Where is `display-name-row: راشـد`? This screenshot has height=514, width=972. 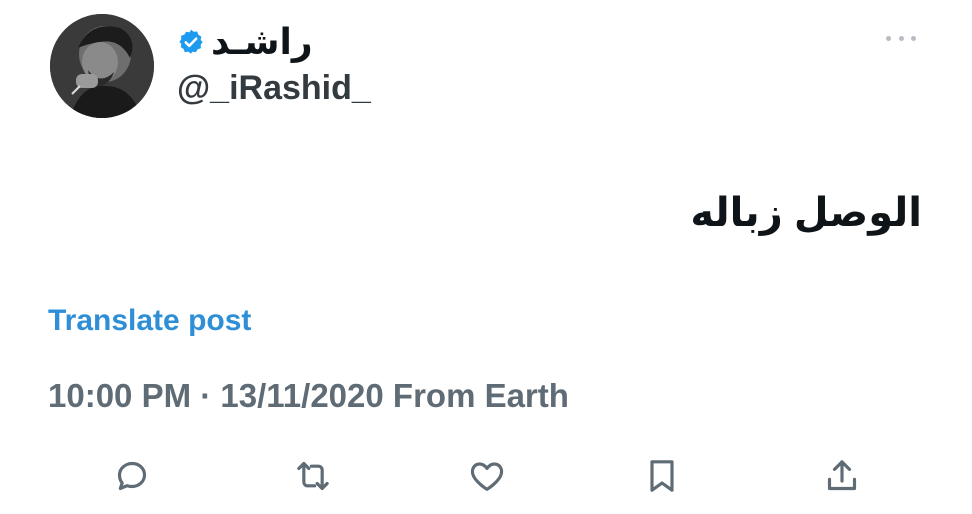
display-name-row: راشـد is located at coordinates (245, 42).